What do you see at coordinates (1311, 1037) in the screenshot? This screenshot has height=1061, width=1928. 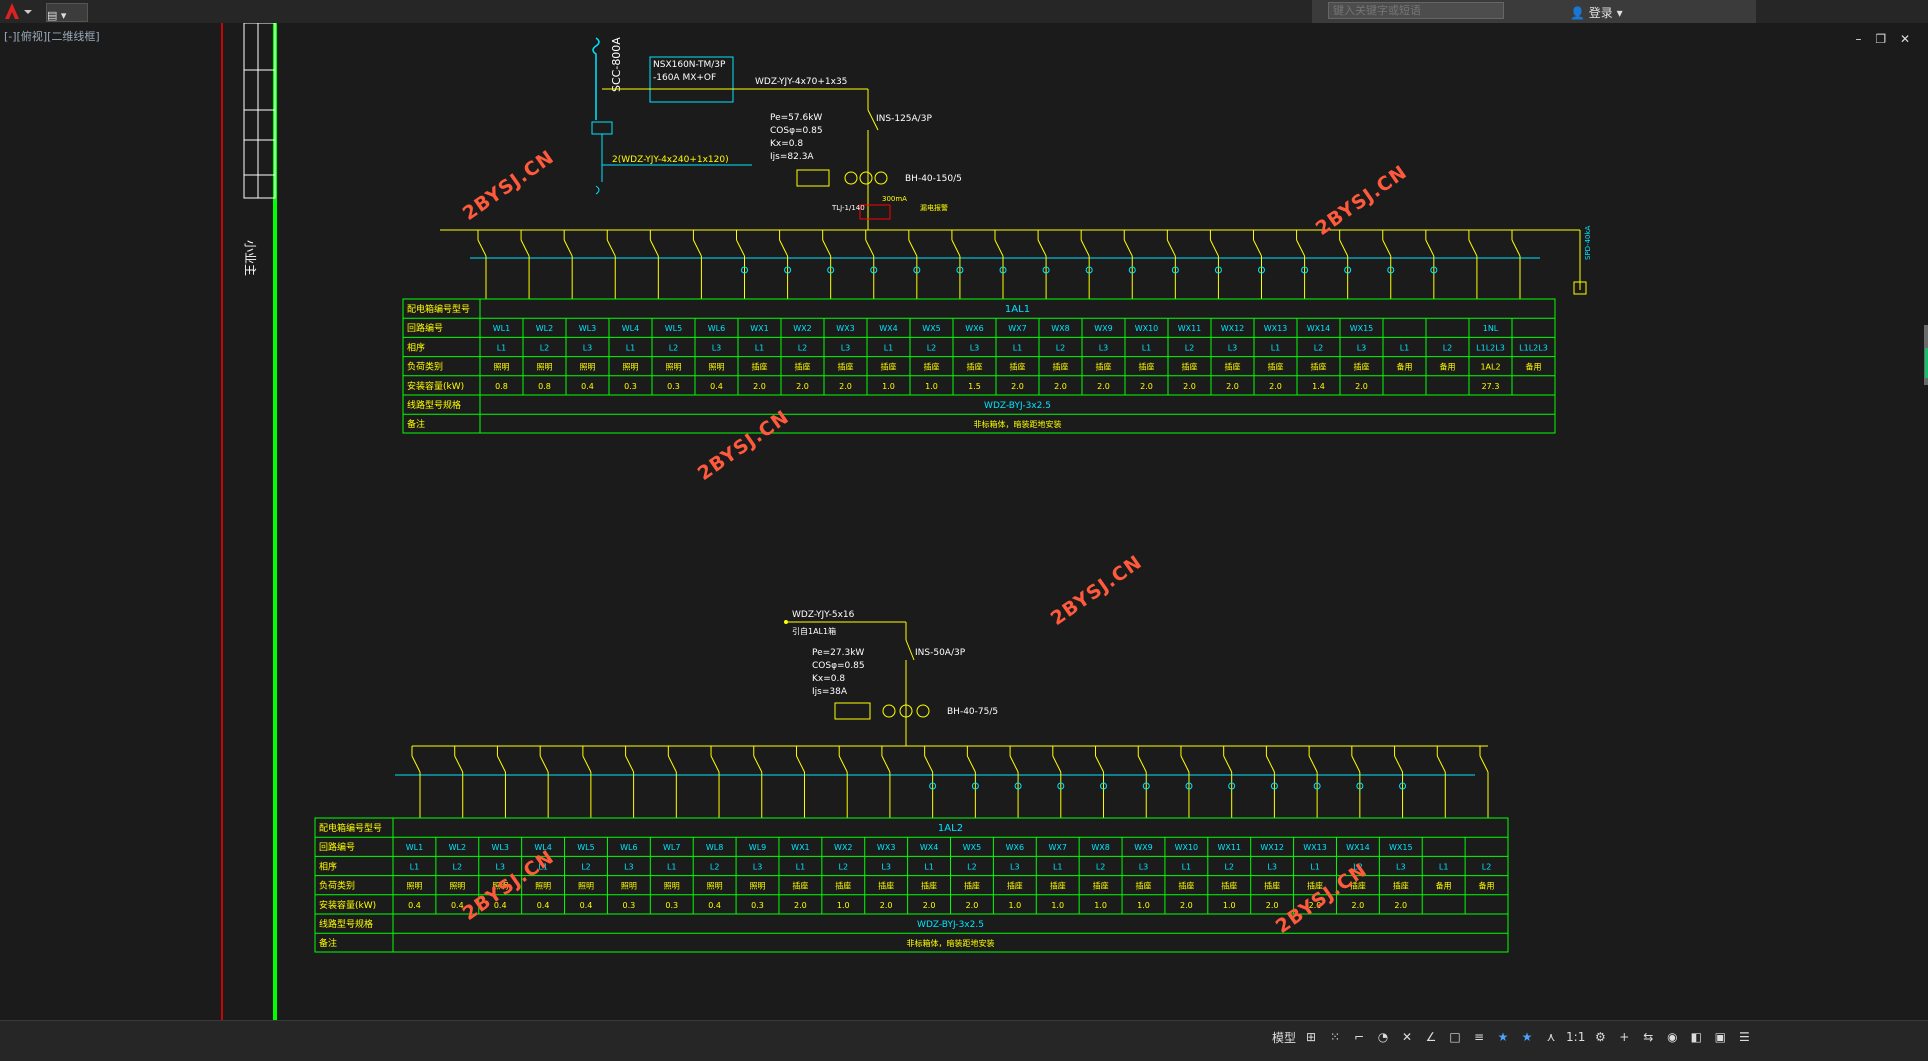 I see `grid-icon: ⊞` at bounding box center [1311, 1037].